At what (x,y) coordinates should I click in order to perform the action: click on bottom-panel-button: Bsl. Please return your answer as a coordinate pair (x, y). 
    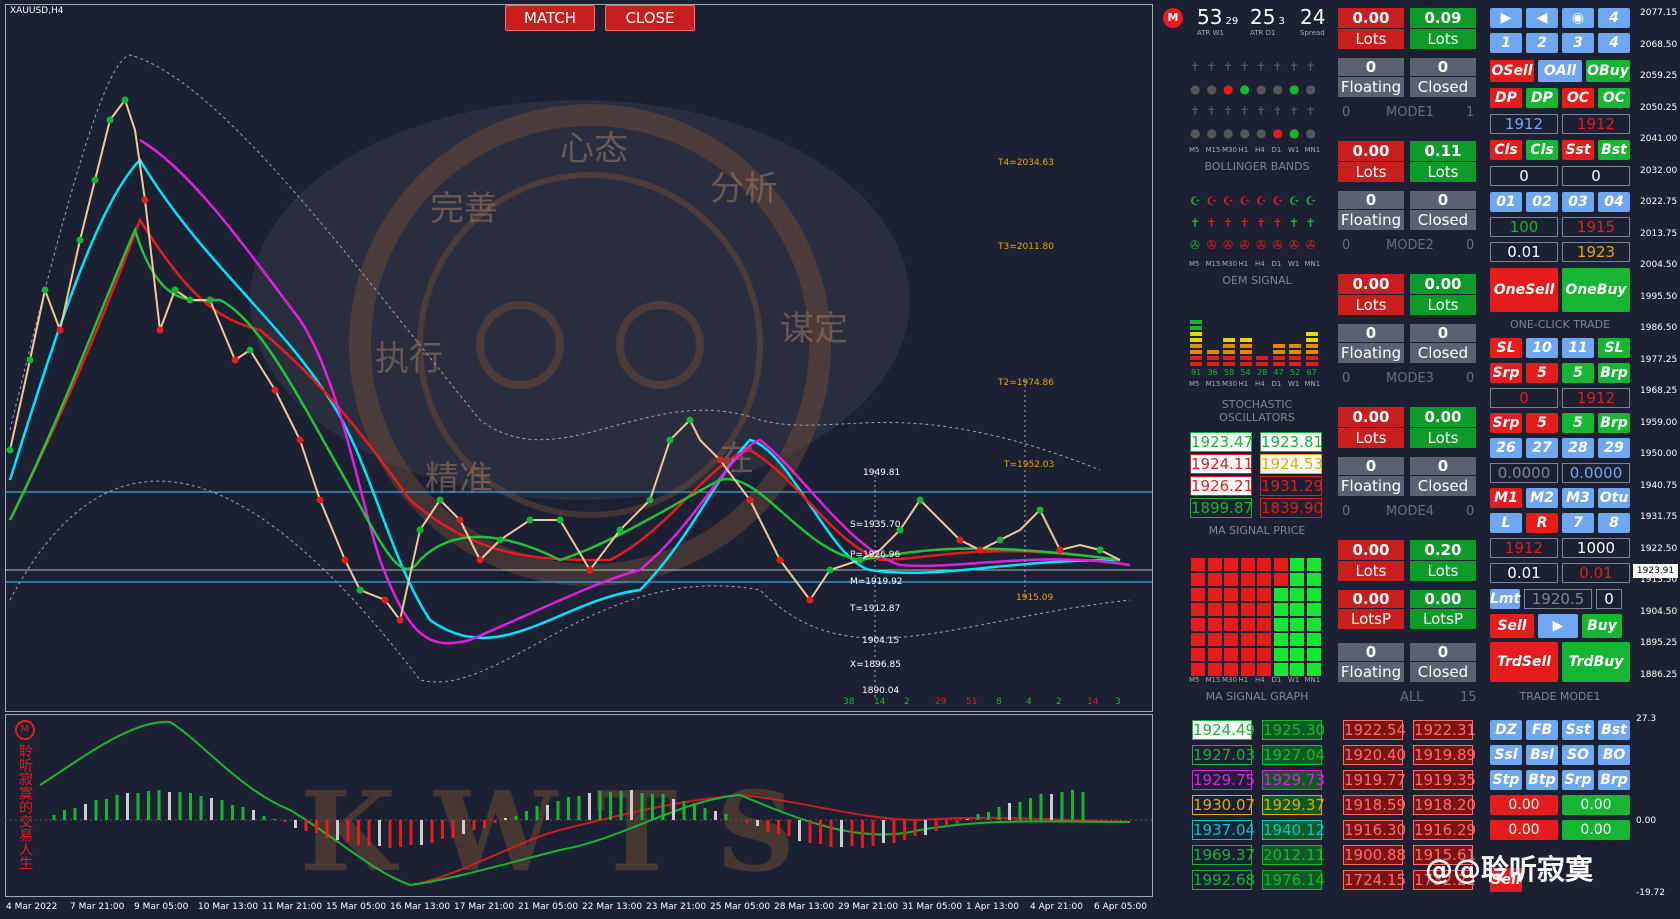
    Looking at the image, I should click on (1542, 755).